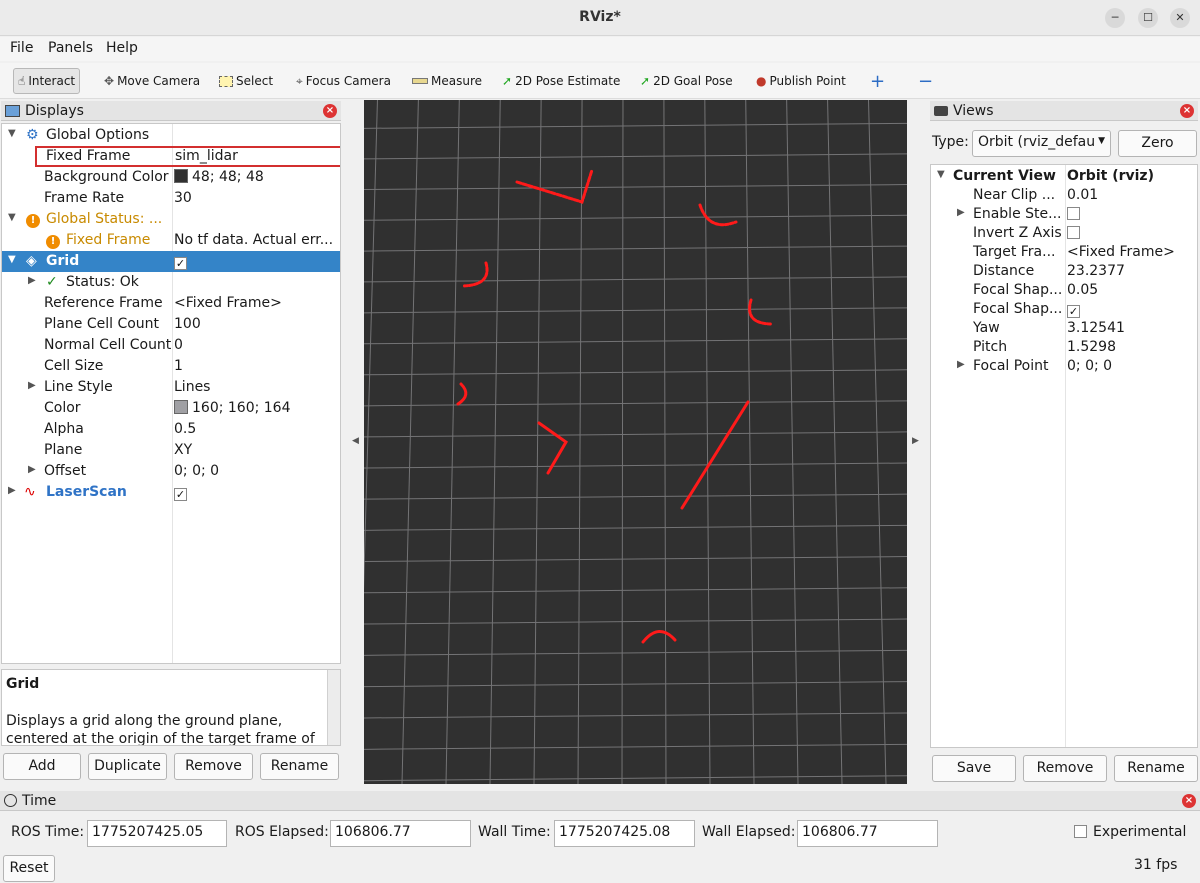  I want to click on view-type-select: Orbit (rviz_defau ▼, so click(1041, 143).